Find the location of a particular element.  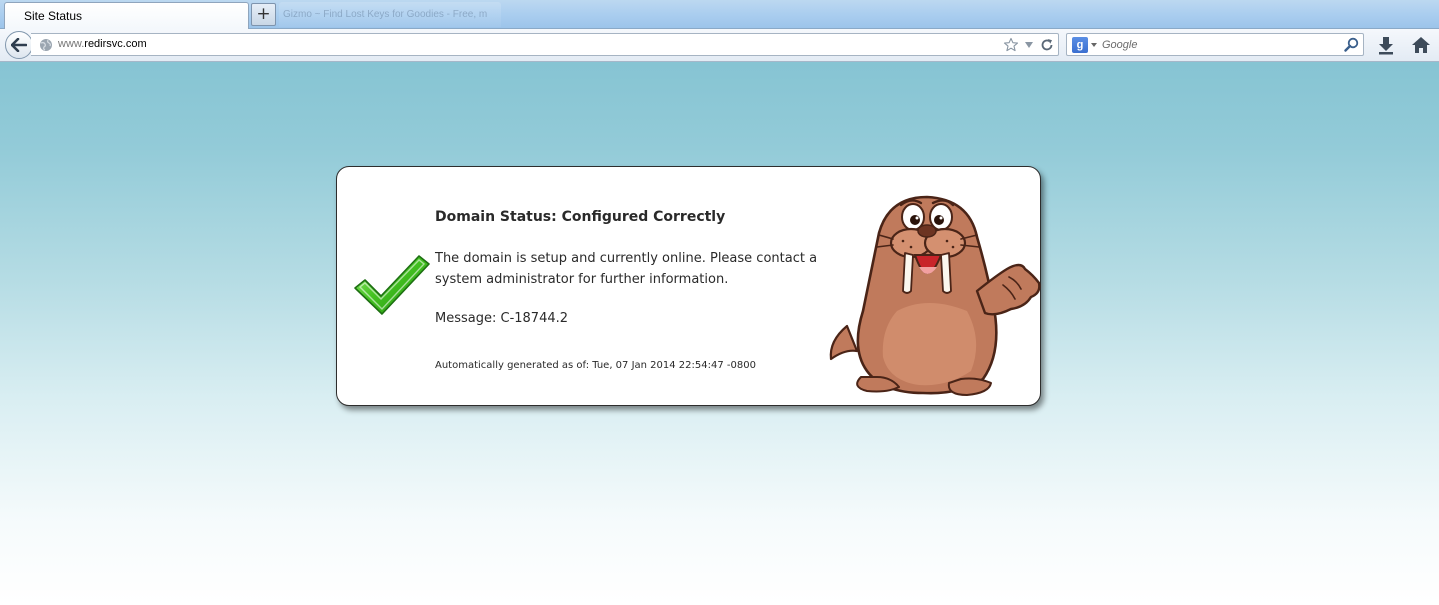

search-input is located at coordinates (1219, 44).